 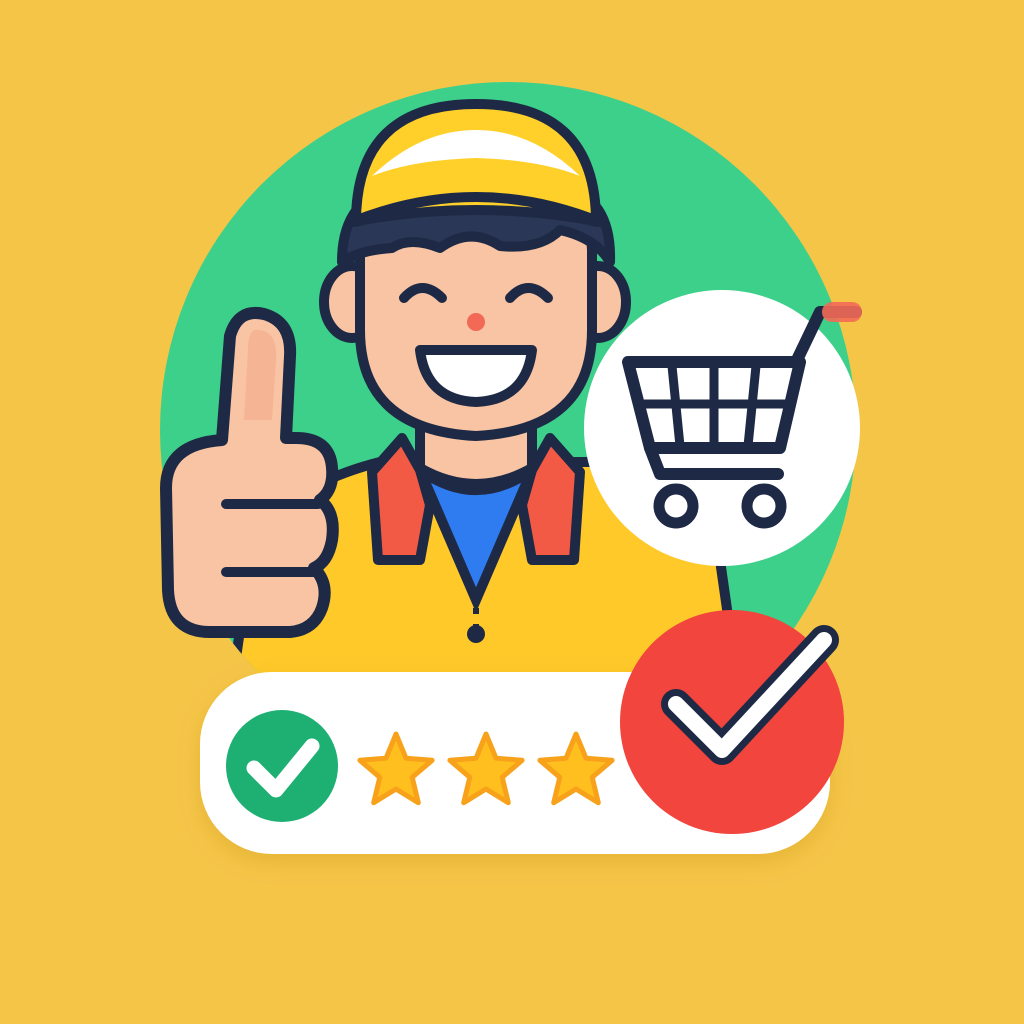 I want to click on head, so click(x=475, y=270).